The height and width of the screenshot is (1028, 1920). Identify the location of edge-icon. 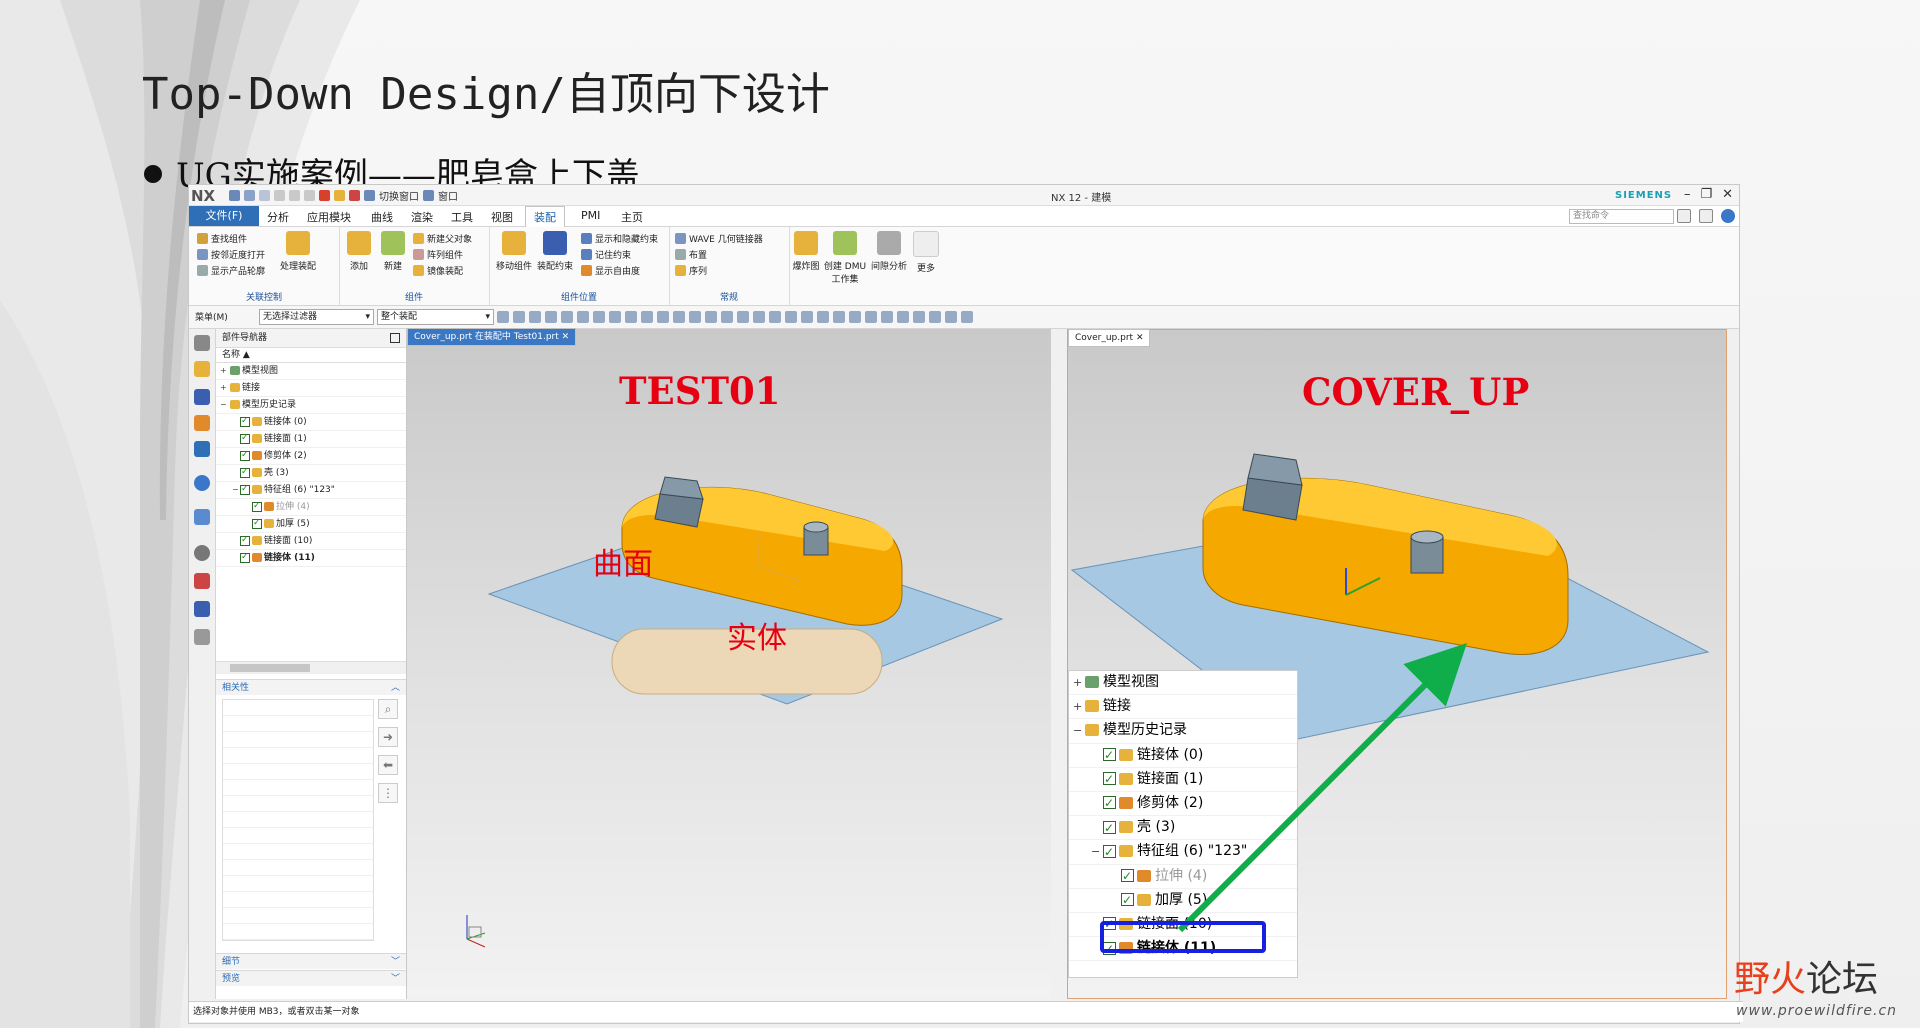
(599, 317).